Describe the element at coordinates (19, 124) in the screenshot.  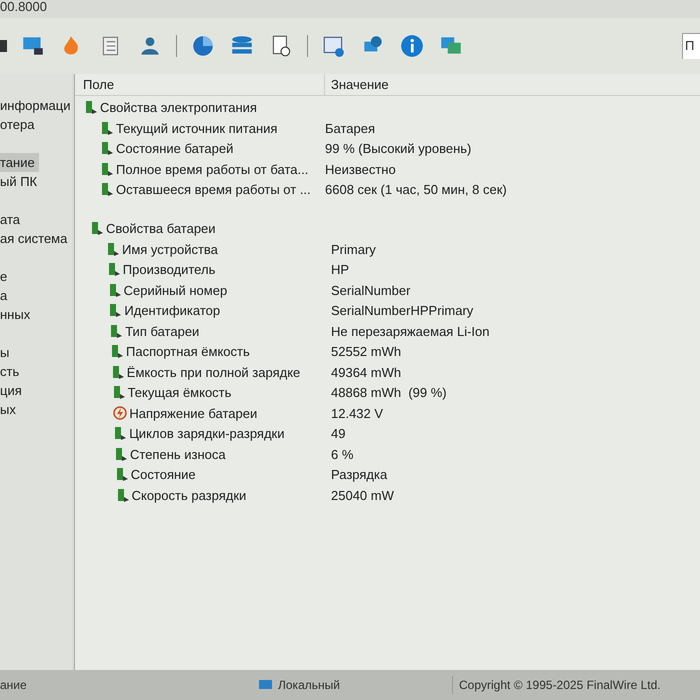
I see `sidebar-item: отера` at that location.